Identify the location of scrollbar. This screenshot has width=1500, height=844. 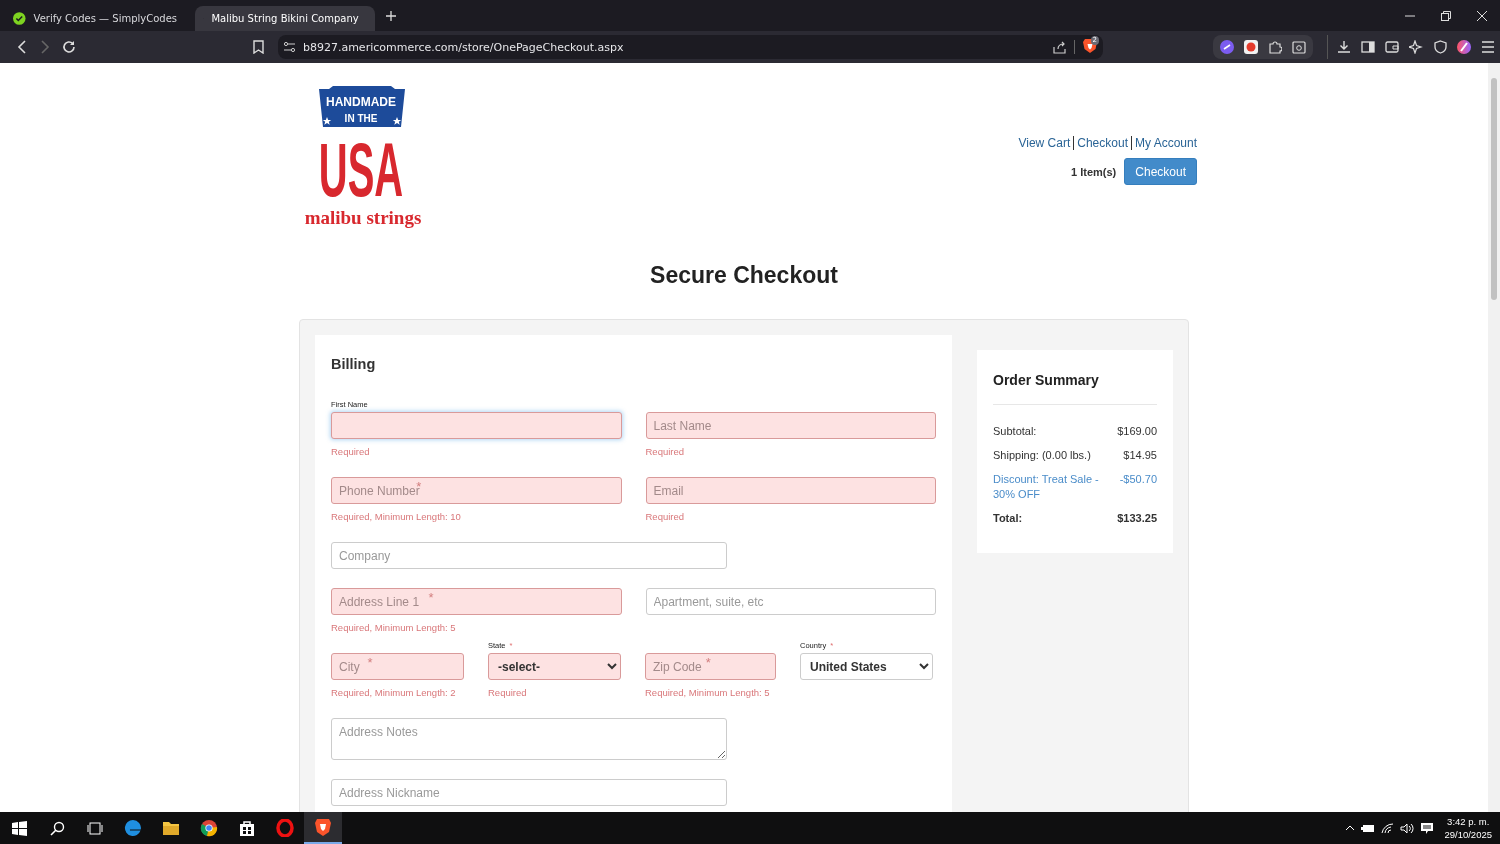
(1494, 437).